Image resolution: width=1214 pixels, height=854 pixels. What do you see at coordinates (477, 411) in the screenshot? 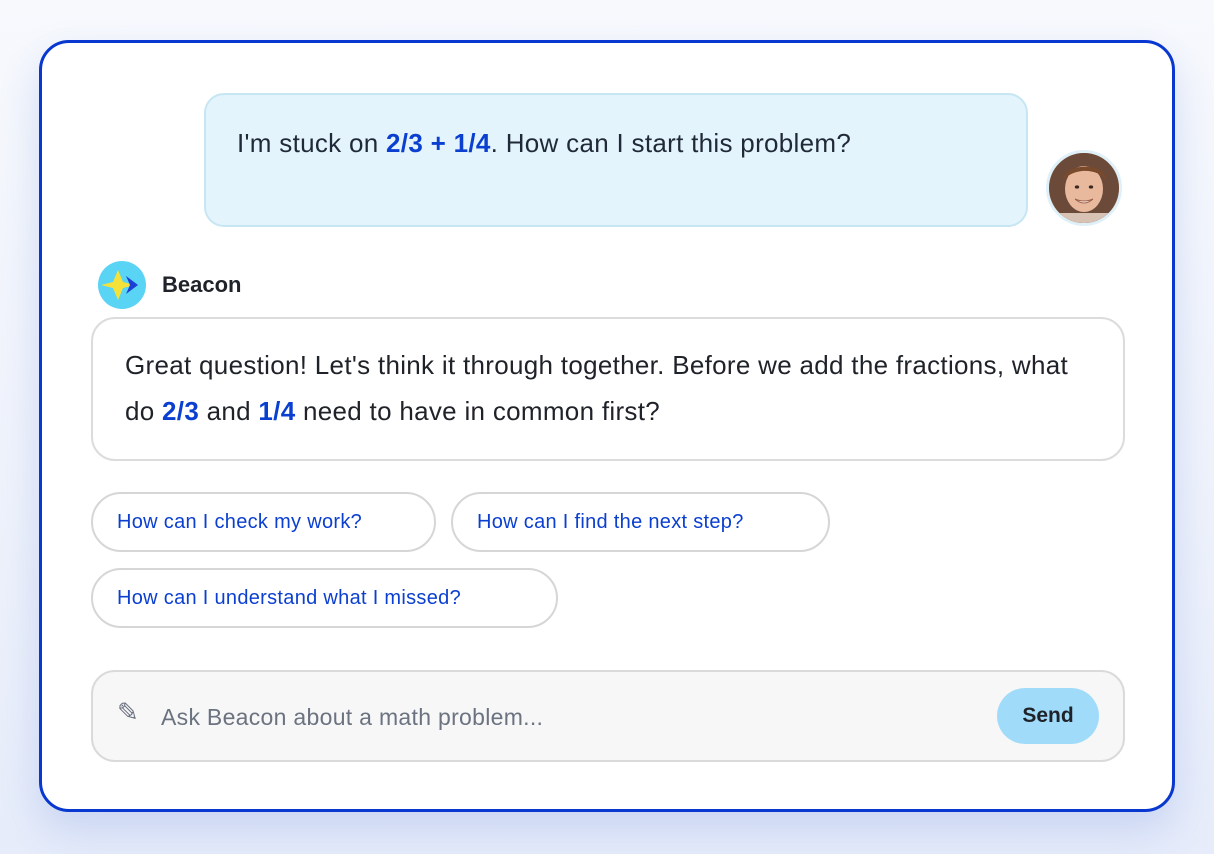
I see `assistant-message-text-end: need to have in common first?` at bounding box center [477, 411].